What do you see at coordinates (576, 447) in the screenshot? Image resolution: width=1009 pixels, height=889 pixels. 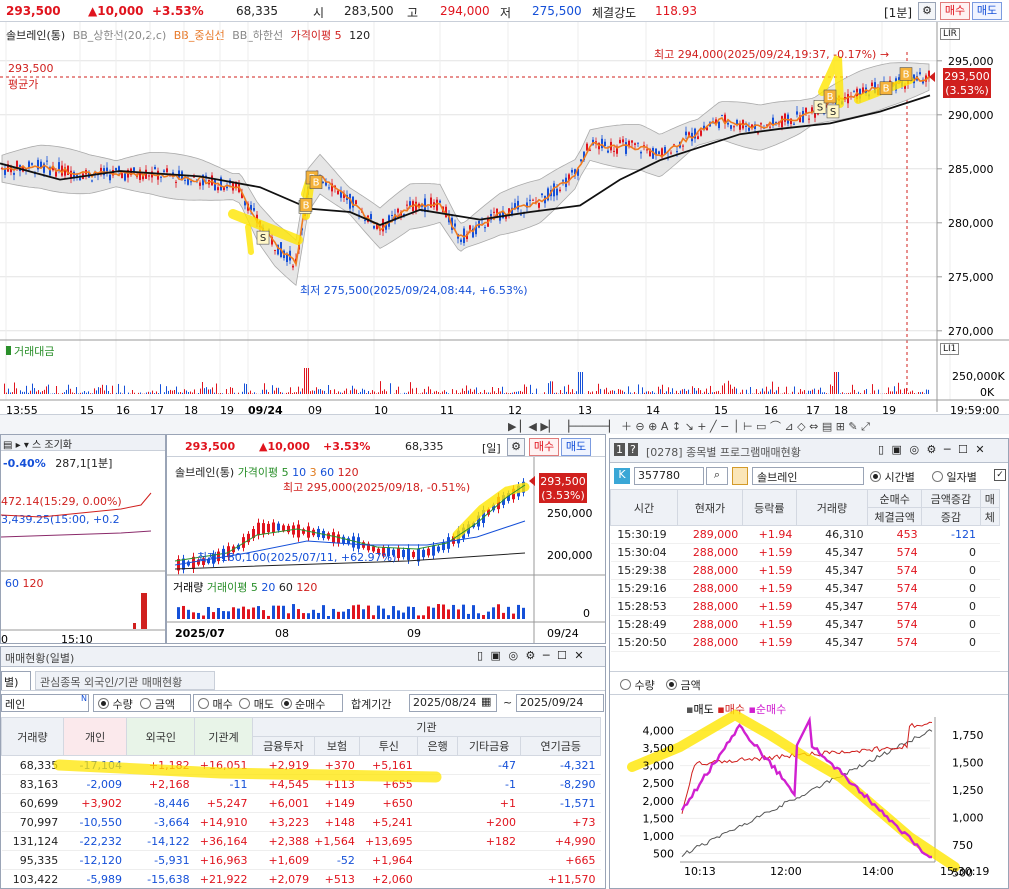 I see `daily-sell-button: 매도` at bounding box center [576, 447].